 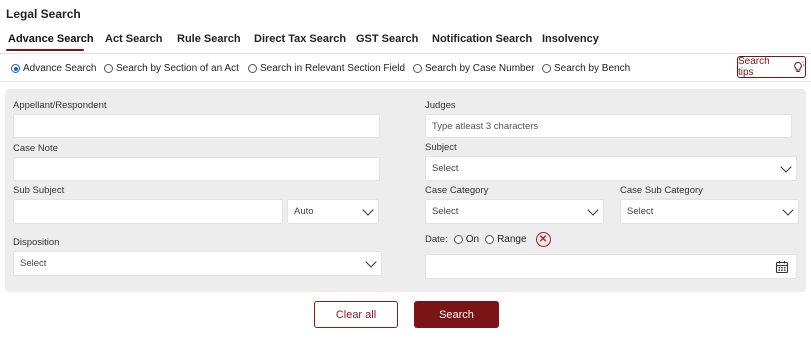 What do you see at coordinates (35, 148) in the screenshot?
I see `case-note-label: Case Note` at bounding box center [35, 148].